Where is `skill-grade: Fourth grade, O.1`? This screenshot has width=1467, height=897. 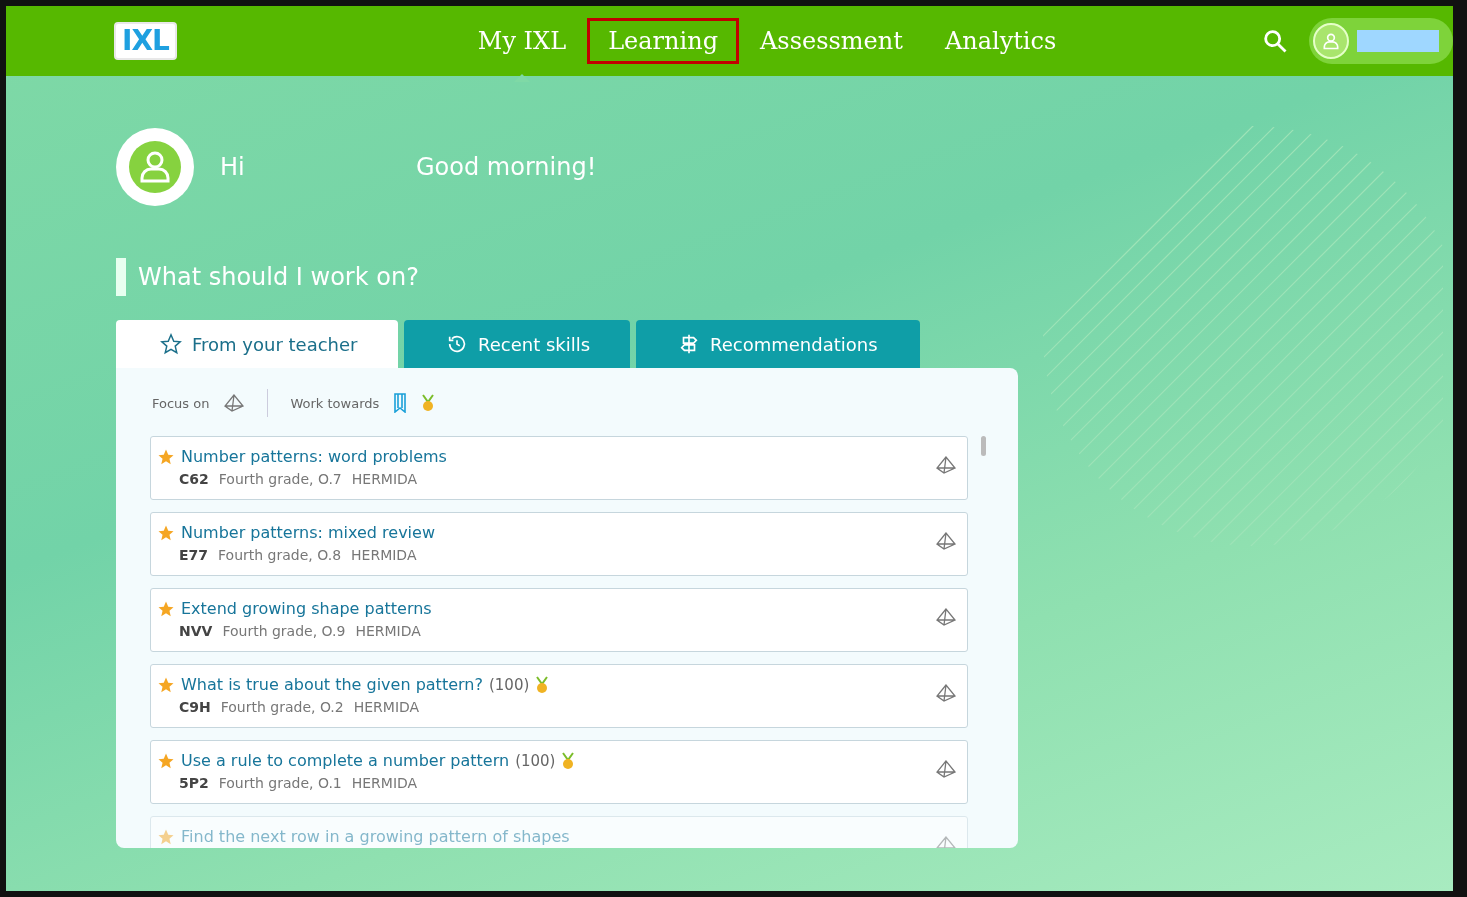 skill-grade: Fourth grade, O.1 is located at coordinates (280, 783).